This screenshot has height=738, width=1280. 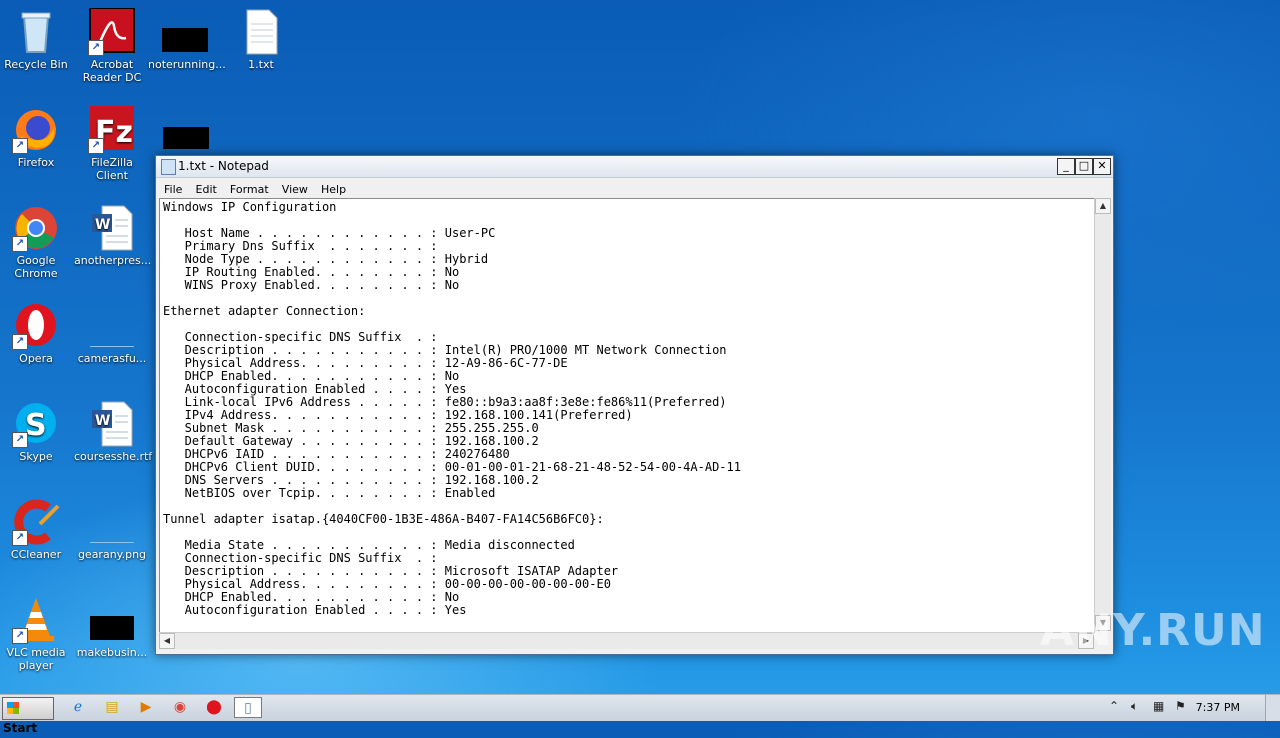 What do you see at coordinates (36, 522) in the screenshot?
I see `ccleaner-icon: ↗` at bounding box center [36, 522].